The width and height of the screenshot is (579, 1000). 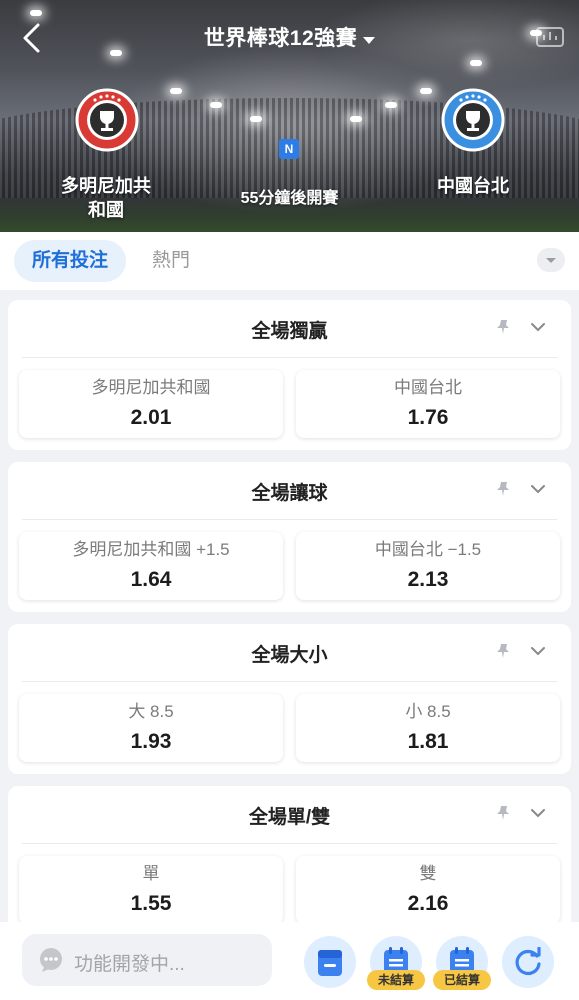 I want to click on market-title: 全場讓球, so click(x=289, y=493).